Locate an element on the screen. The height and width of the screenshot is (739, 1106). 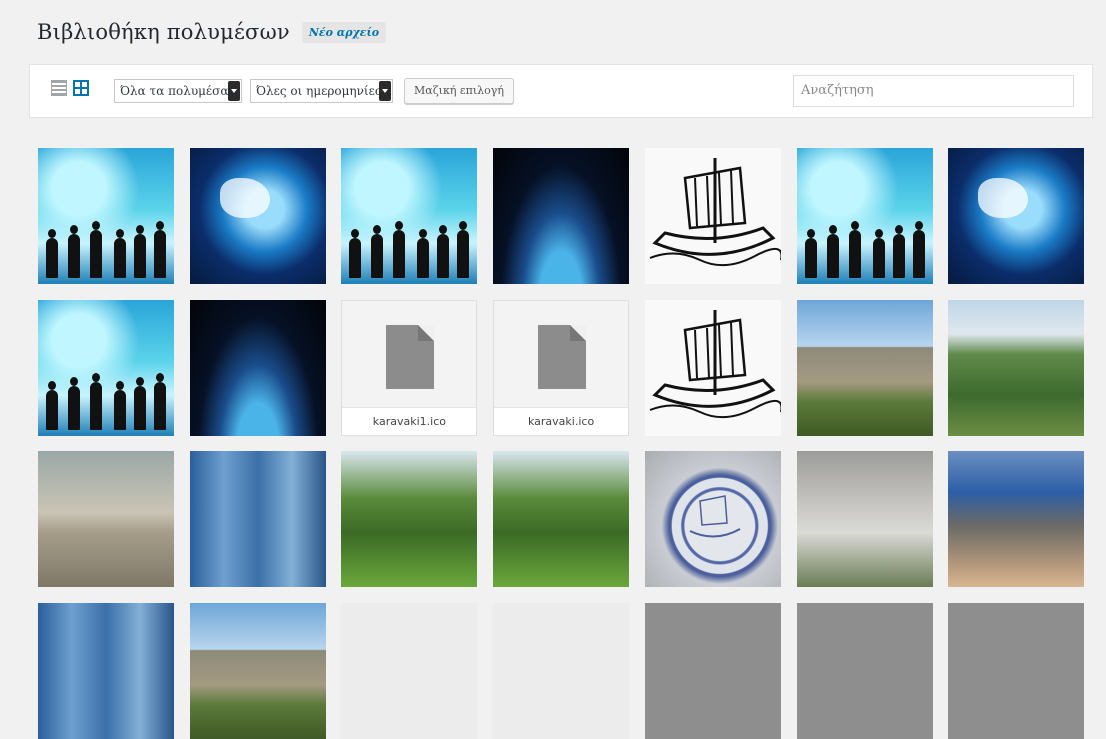
page-header: Βιβλιοθήκη πολυμέσων Νέο αρχείο is located at coordinates (212, 32).